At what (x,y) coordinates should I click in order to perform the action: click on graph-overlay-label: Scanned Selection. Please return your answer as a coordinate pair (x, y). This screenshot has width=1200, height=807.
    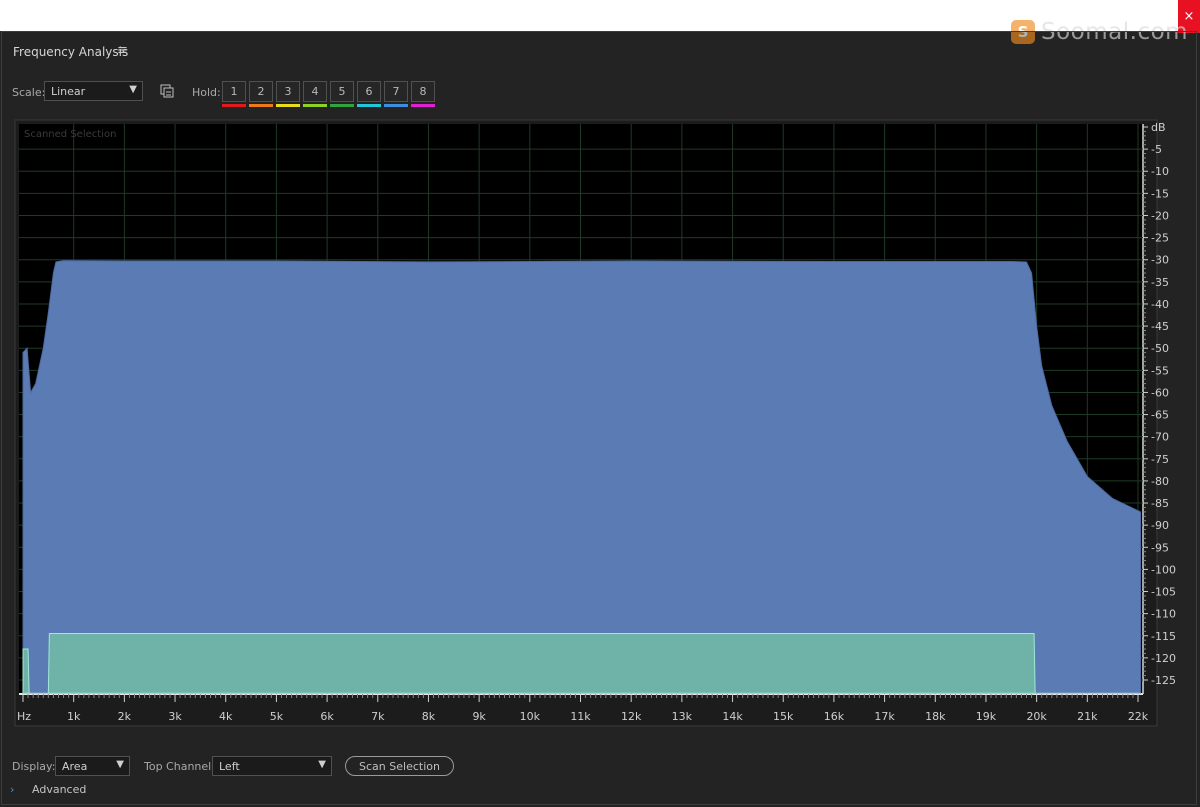
    Looking at the image, I should click on (70, 134).